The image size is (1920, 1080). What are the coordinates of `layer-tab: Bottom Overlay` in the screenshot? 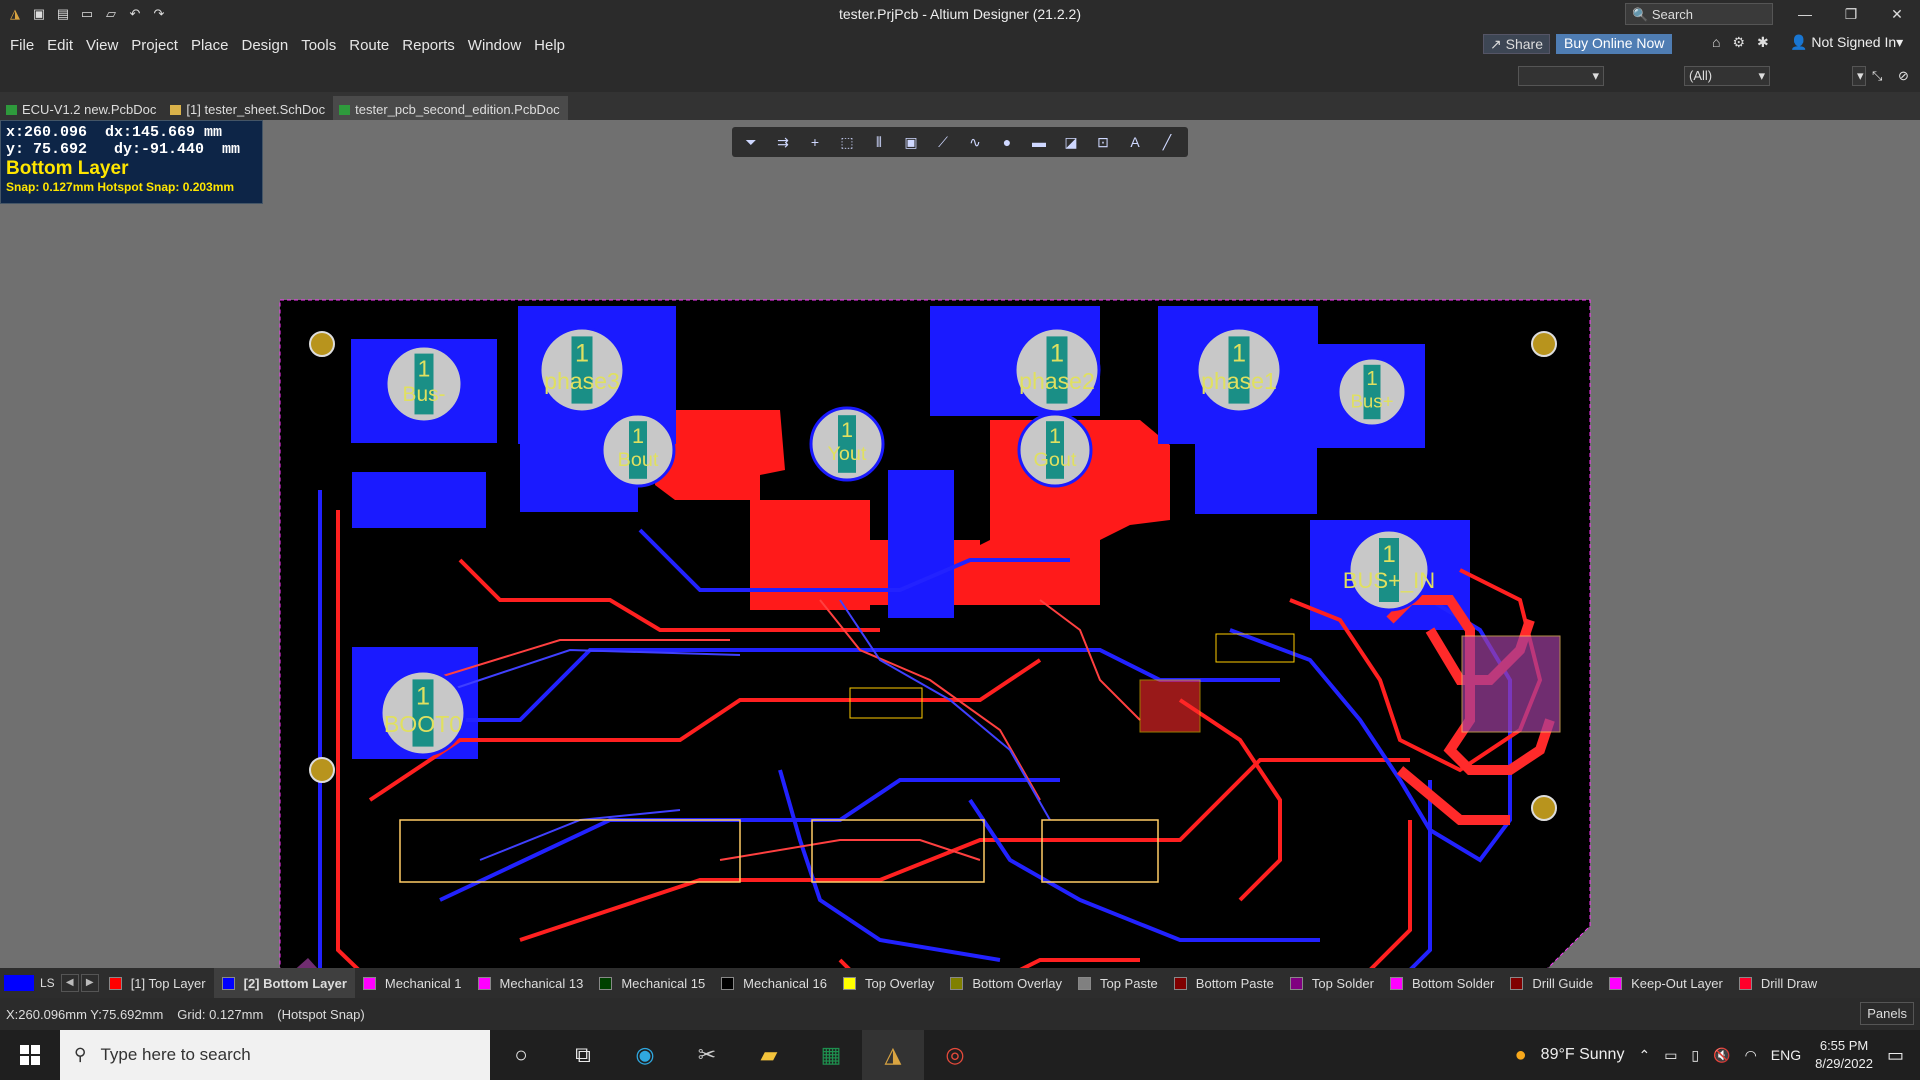 It's located at (1006, 983).